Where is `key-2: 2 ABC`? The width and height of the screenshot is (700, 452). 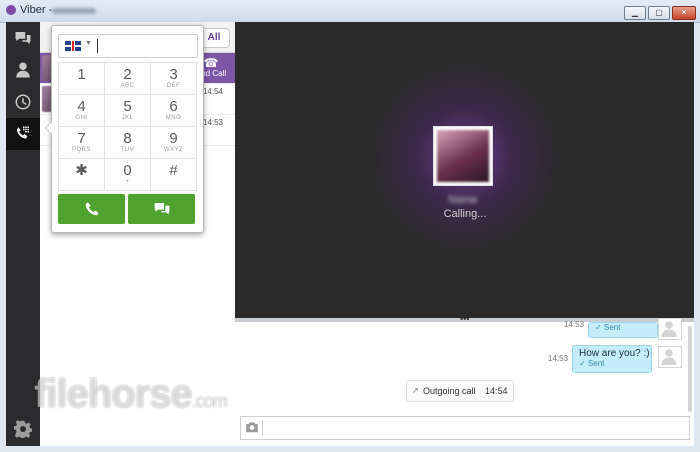 key-2: 2 ABC is located at coordinates (128, 79).